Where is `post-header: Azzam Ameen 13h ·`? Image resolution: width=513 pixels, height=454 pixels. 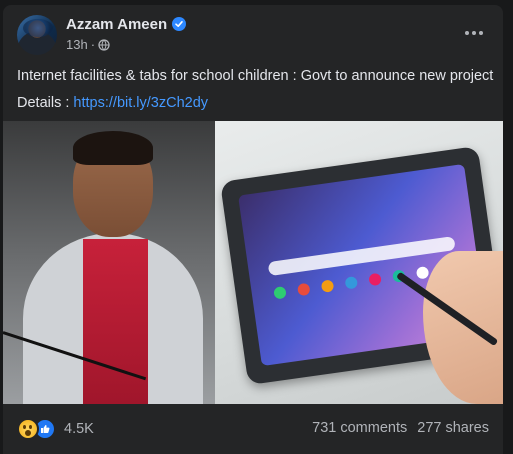
post-header: Azzam Ameen 13h · is located at coordinates (253, 35).